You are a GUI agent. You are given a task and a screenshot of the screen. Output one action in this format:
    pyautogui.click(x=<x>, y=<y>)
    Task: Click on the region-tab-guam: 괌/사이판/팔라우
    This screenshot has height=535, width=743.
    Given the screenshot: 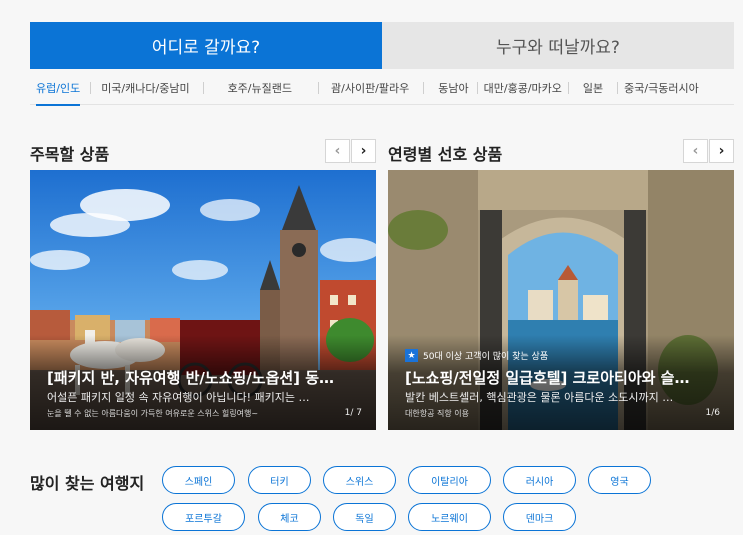 What is the action you would take?
    pyautogui.click(x=370, y=90)
    